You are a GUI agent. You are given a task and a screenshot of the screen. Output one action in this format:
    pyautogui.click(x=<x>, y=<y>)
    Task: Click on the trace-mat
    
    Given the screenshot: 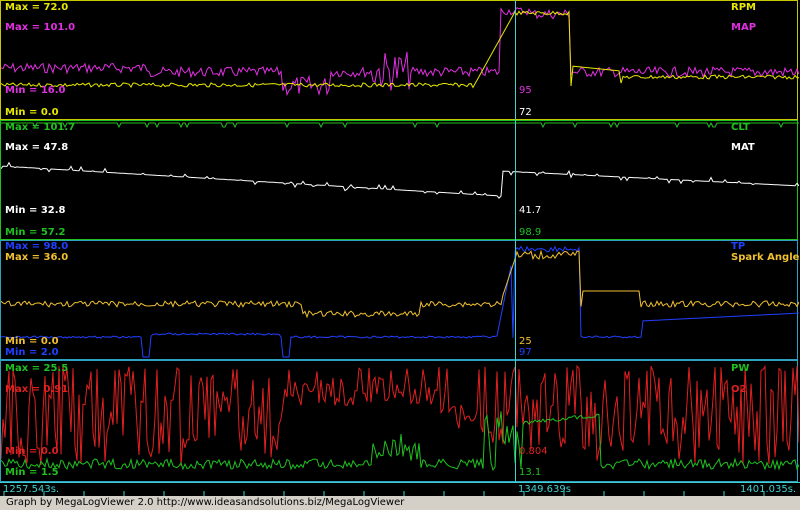 What is the action you would take?
    pyautogui.click(x=400, y=180)
    